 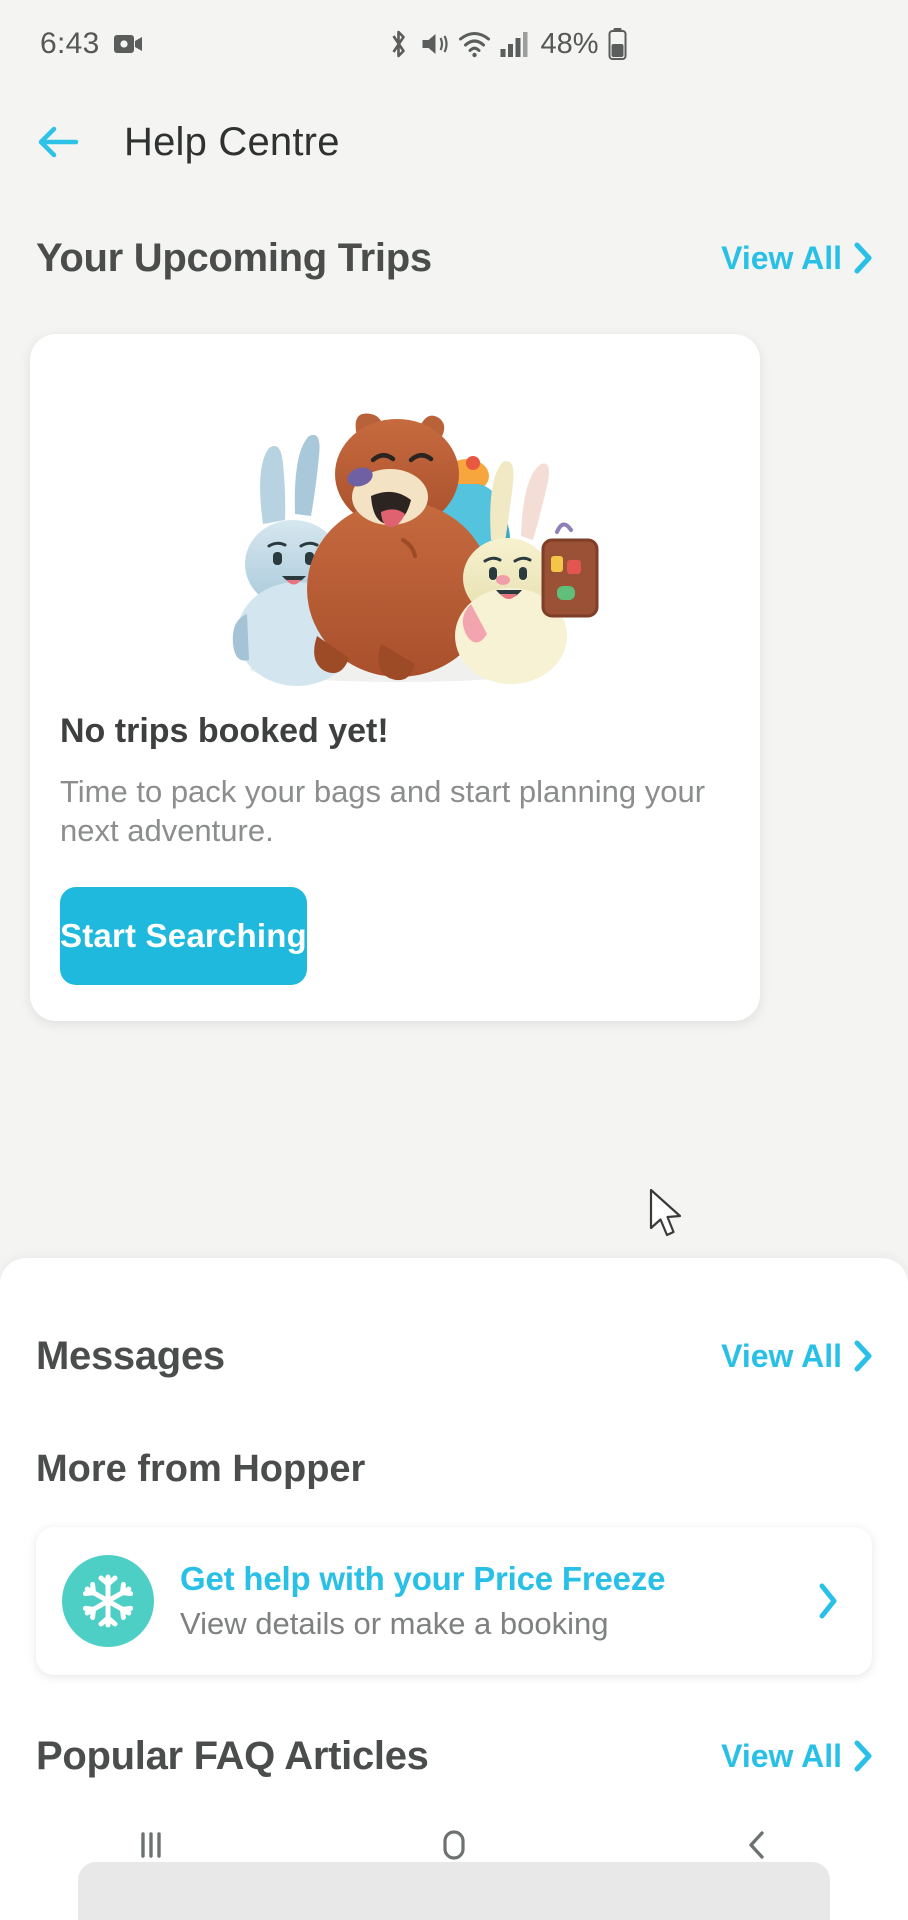 I want to click on mouse-cursor, so click(x=668, y=1218).